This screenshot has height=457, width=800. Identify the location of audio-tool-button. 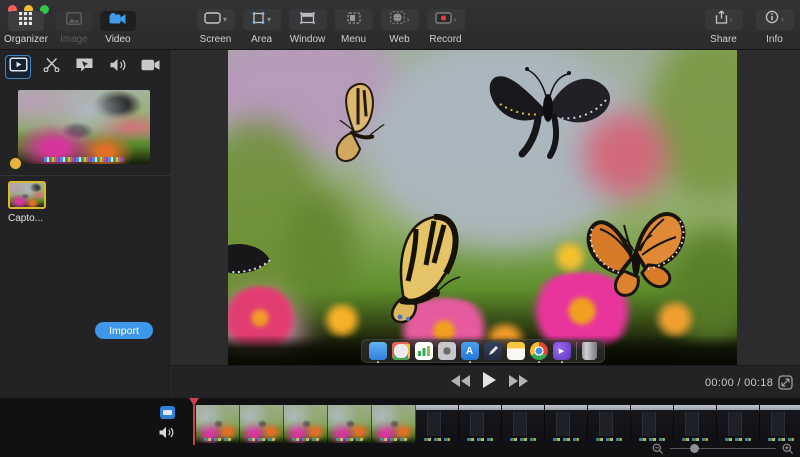
(117, 67).